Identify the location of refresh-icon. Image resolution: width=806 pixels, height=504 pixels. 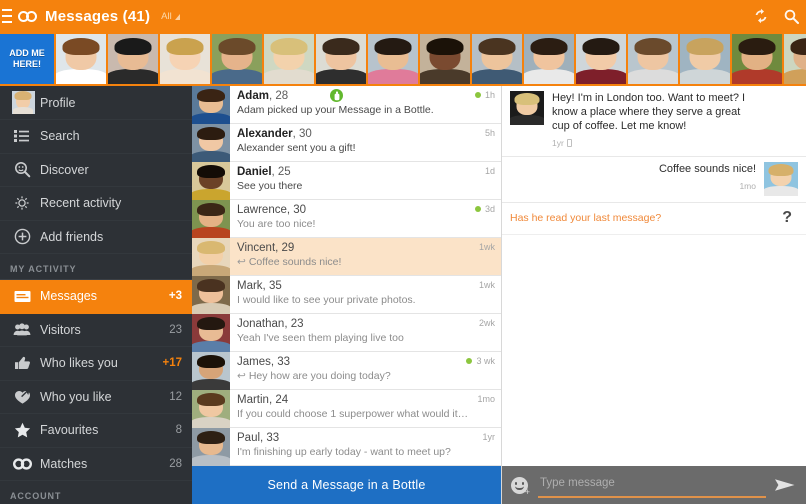
(761, 16).